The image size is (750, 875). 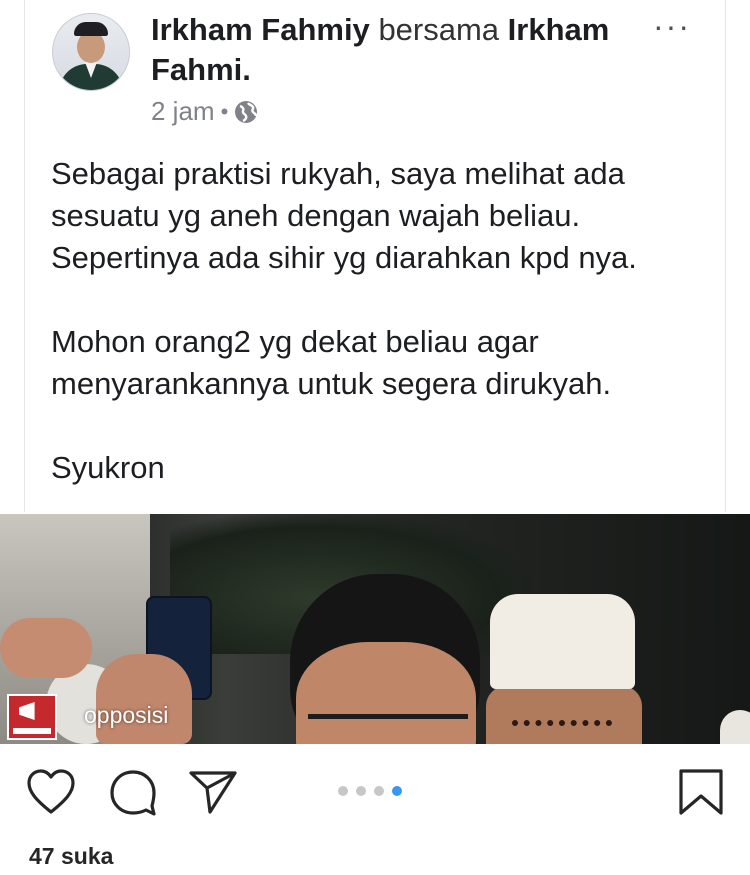 I want to click on heart-icon, so click(x=51, y=792).